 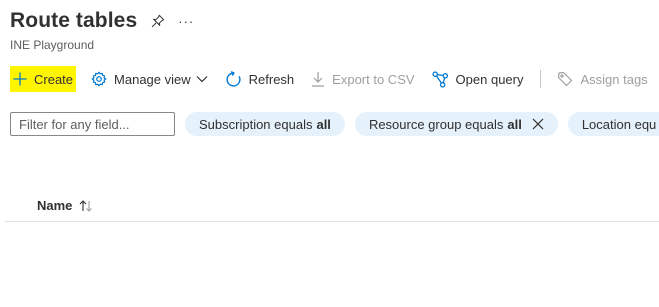 I want to click on query-graph-icon, so click(x=439, y=79).